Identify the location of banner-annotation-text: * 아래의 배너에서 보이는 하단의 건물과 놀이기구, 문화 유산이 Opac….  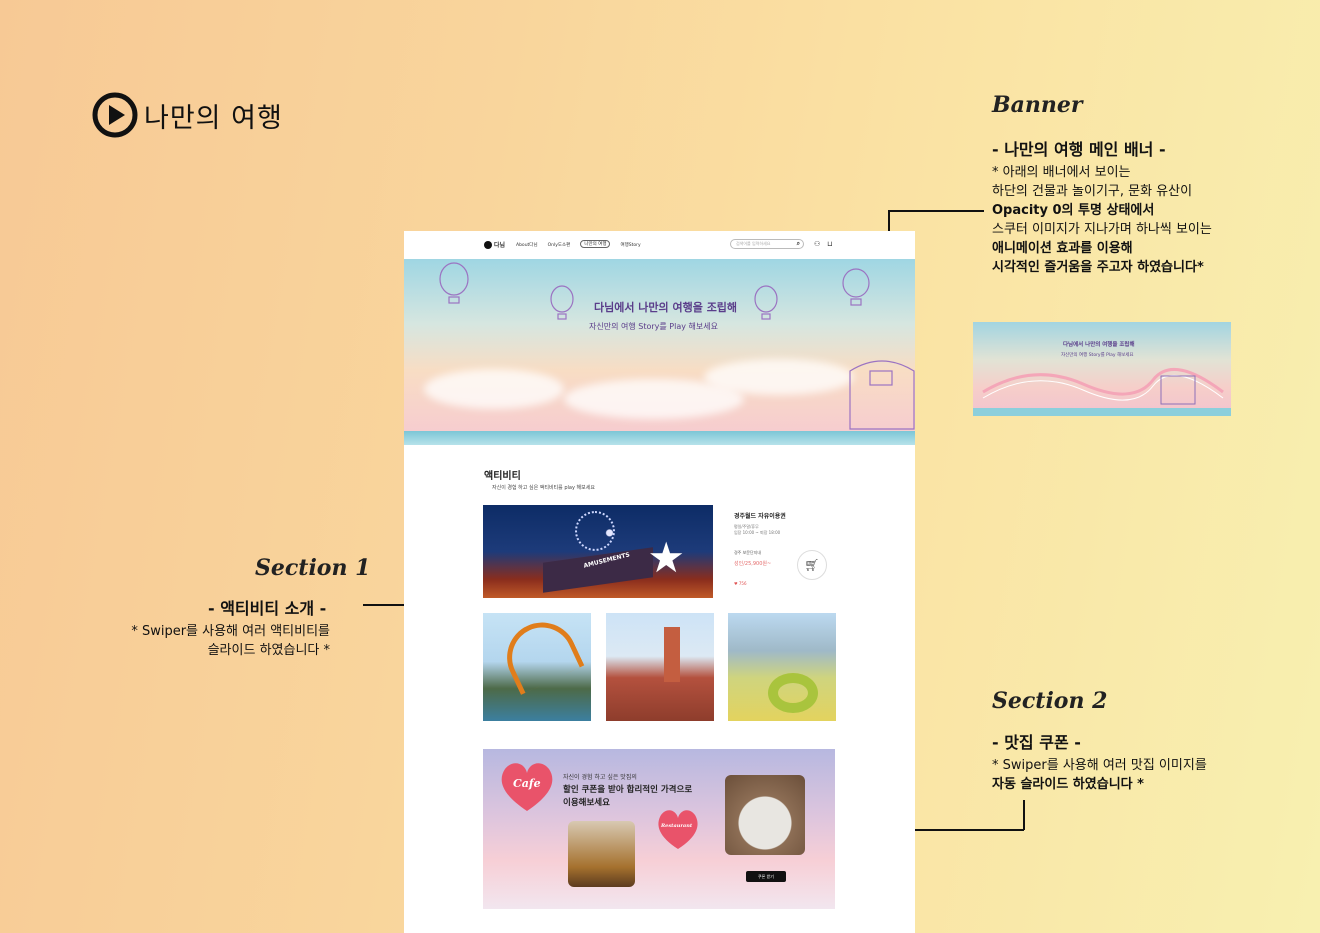
(1102, 220).